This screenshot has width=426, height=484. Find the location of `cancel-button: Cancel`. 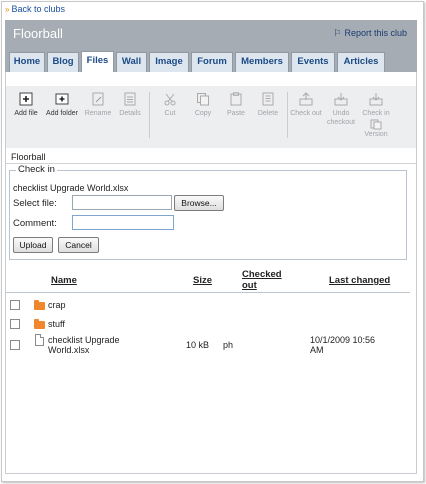

cancel-button: Cancel is located at coordinates (78, 245).